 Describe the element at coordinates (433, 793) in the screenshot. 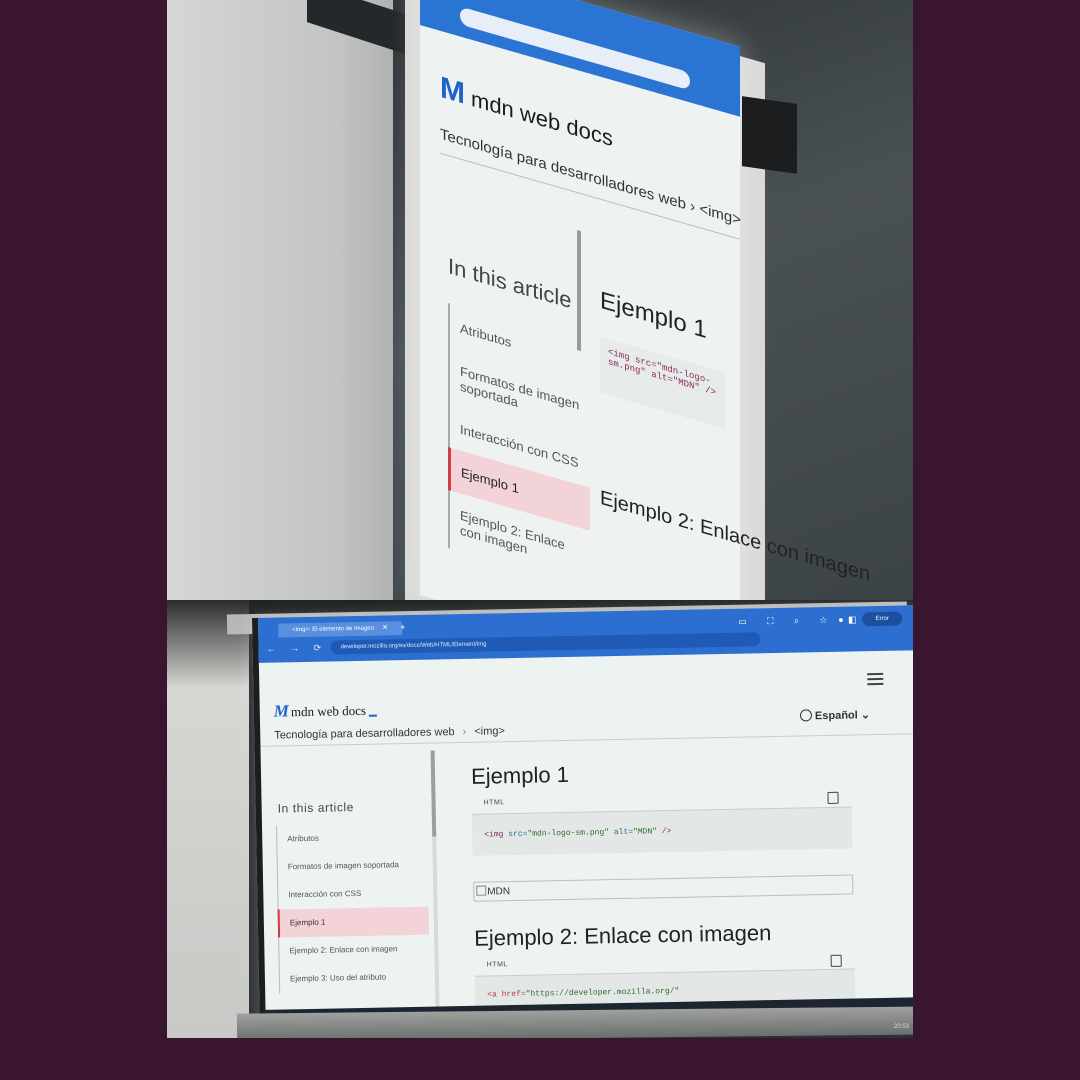

I see `sidebar-scroll-thumb` at that location.